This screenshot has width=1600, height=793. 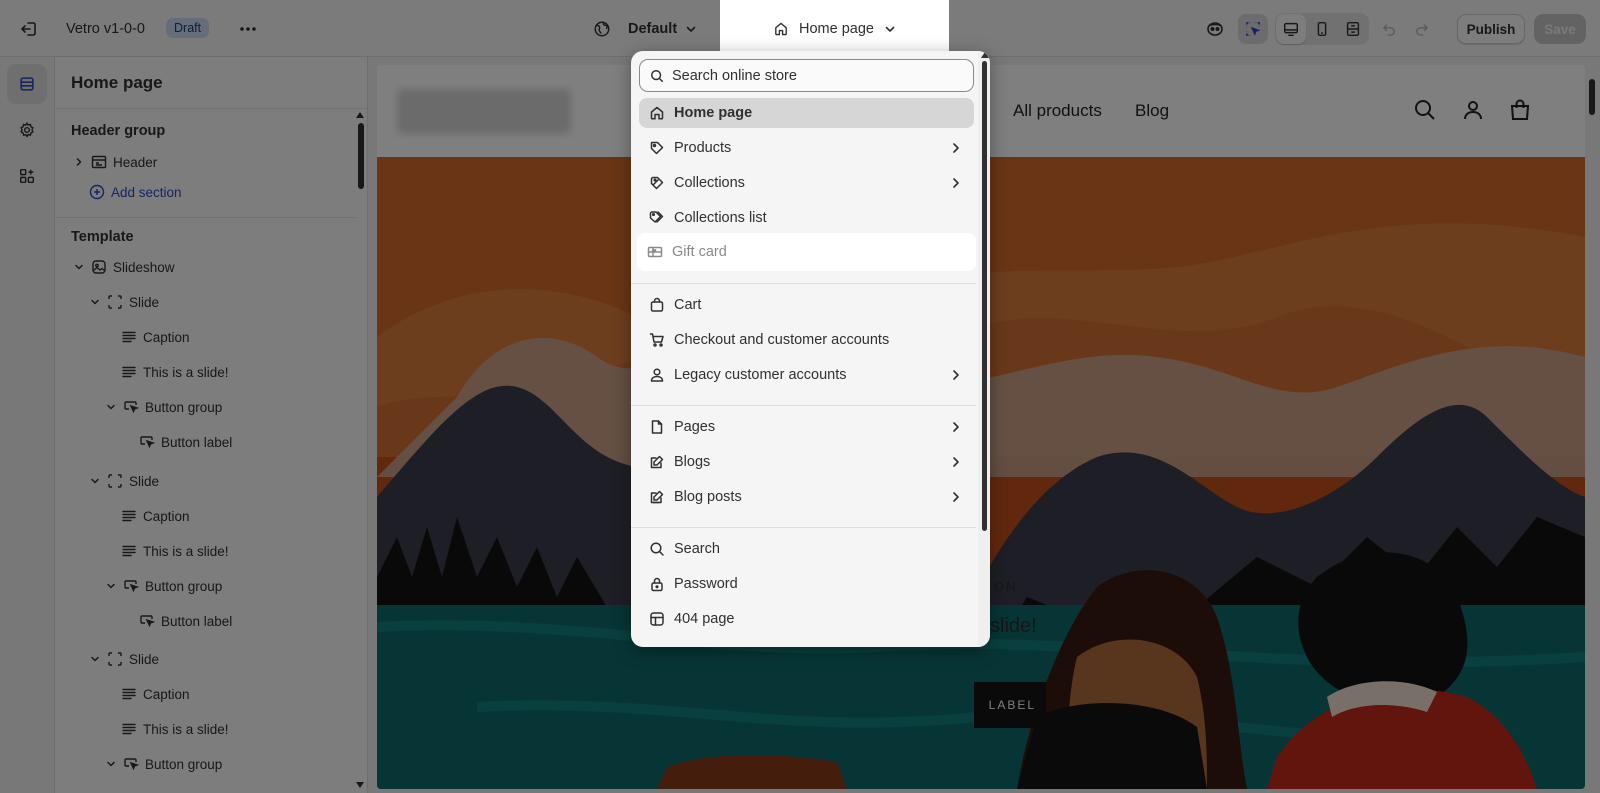 What do you see at coordinates (697, 549) in the screenshot?
I see `menu-item-label: Search` at bounding box center [697, 549].